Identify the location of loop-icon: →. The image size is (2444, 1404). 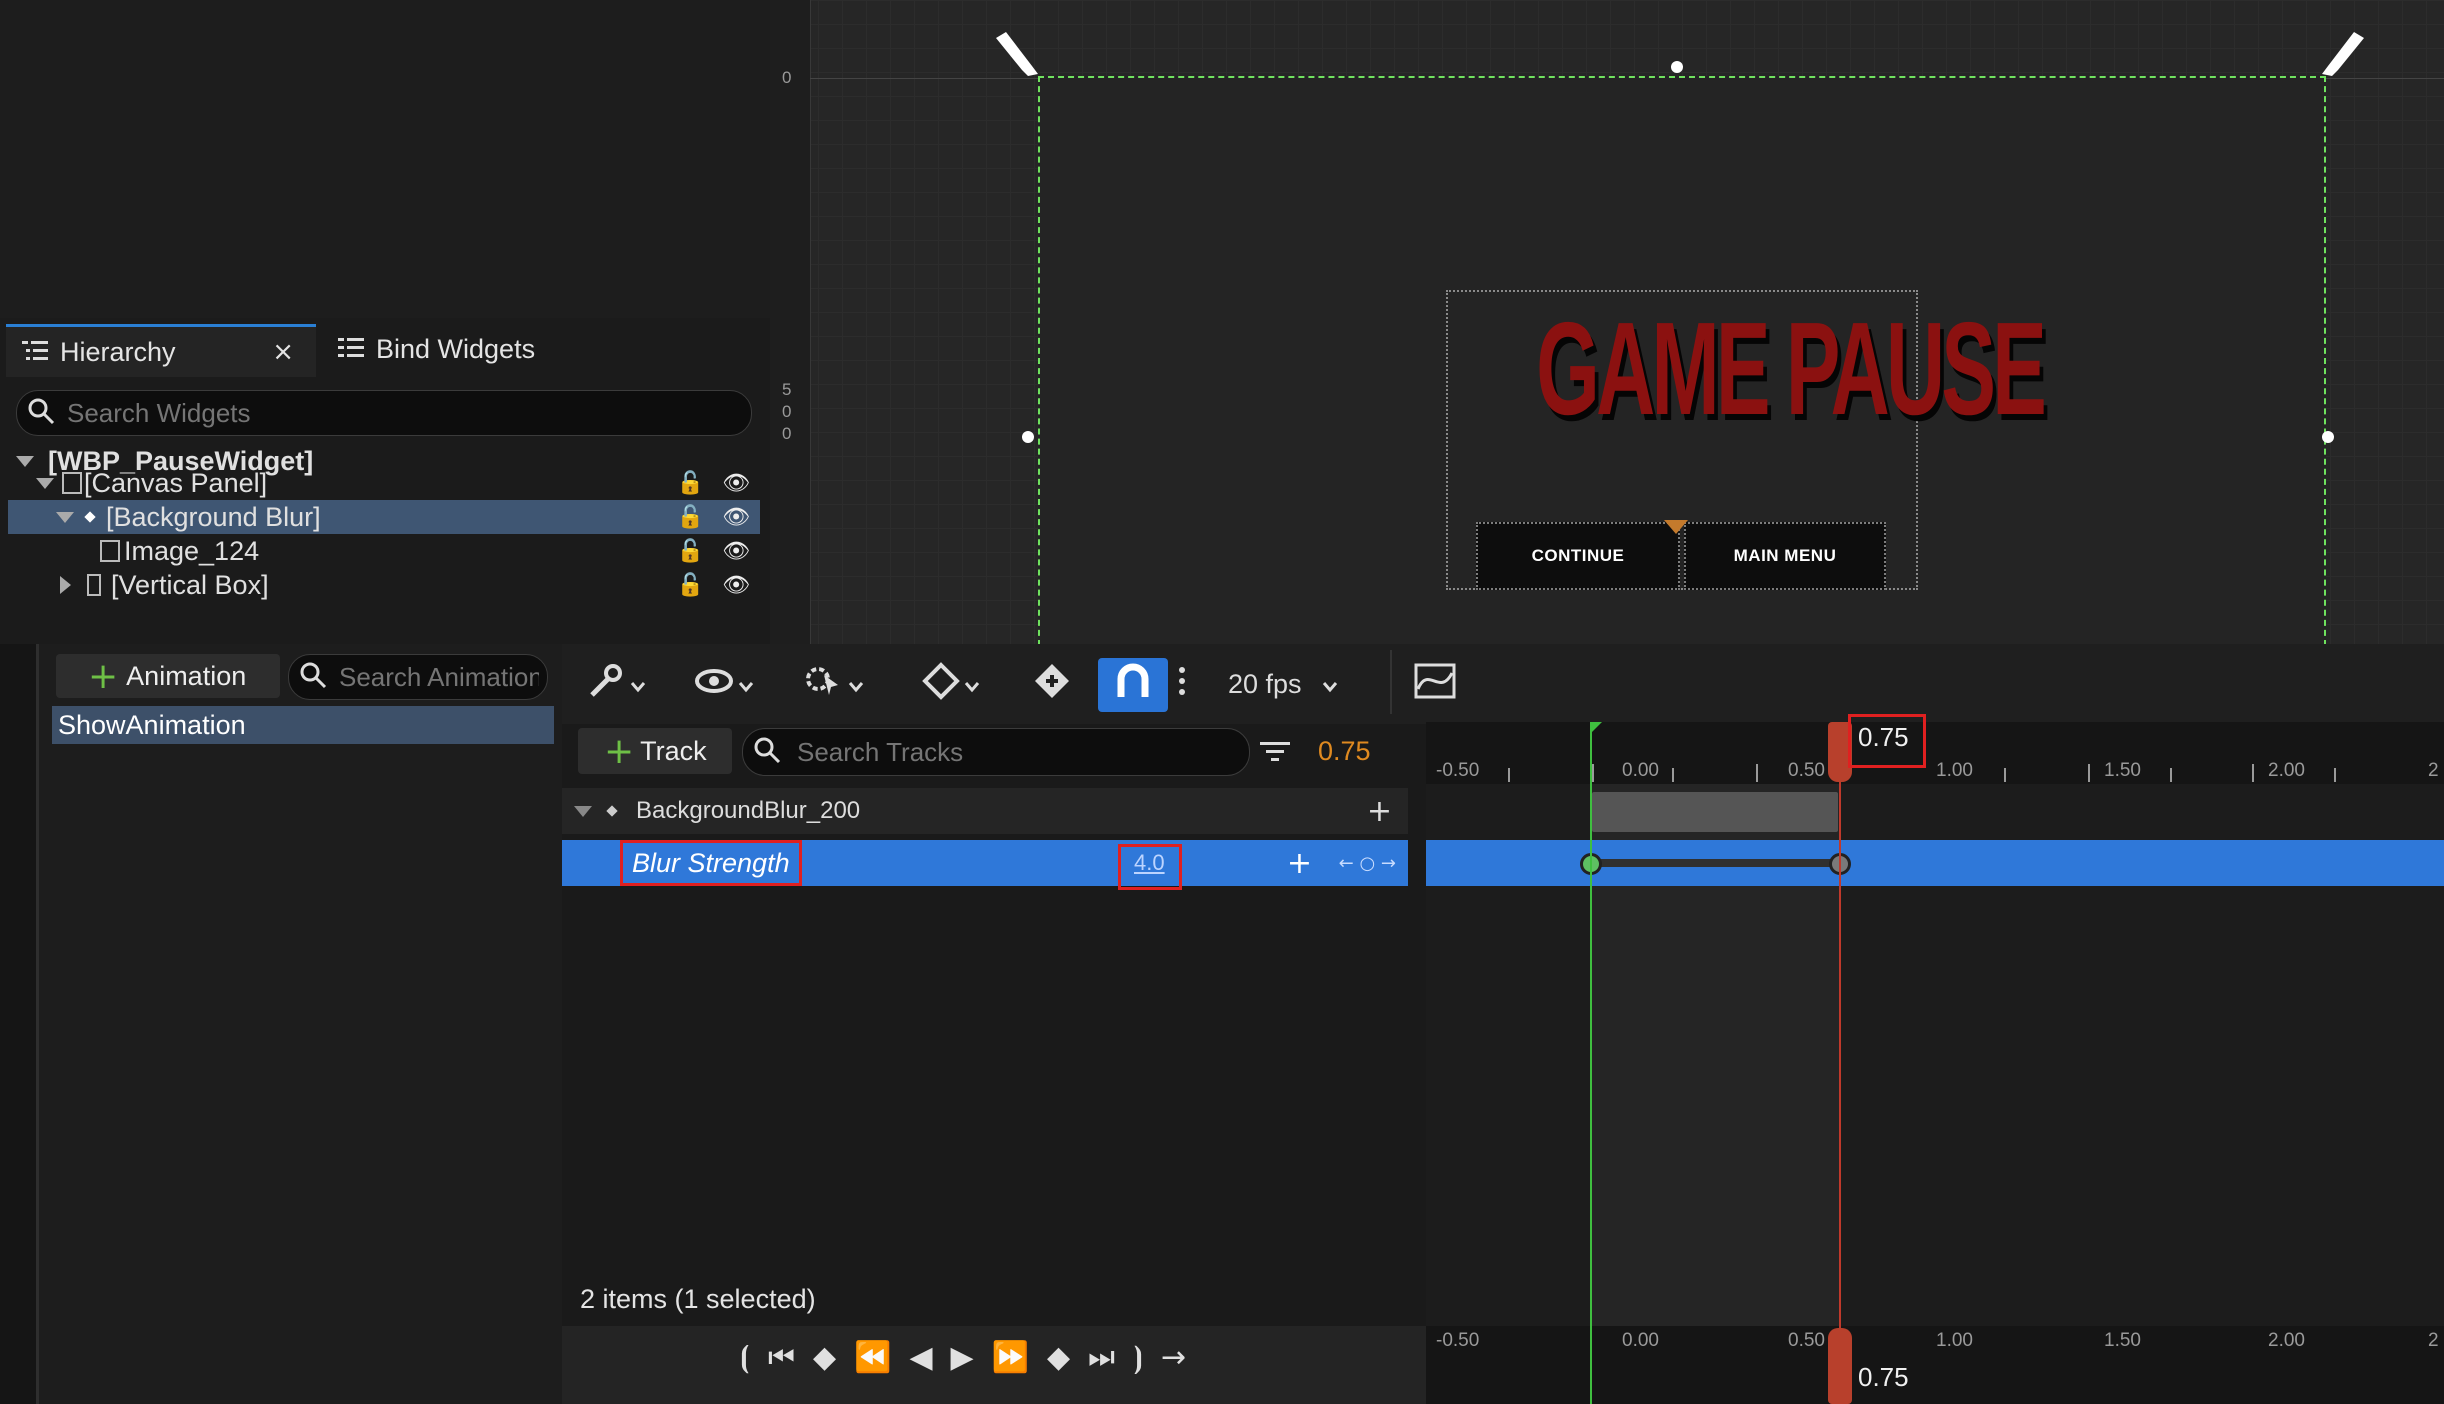
(1175, 1357).